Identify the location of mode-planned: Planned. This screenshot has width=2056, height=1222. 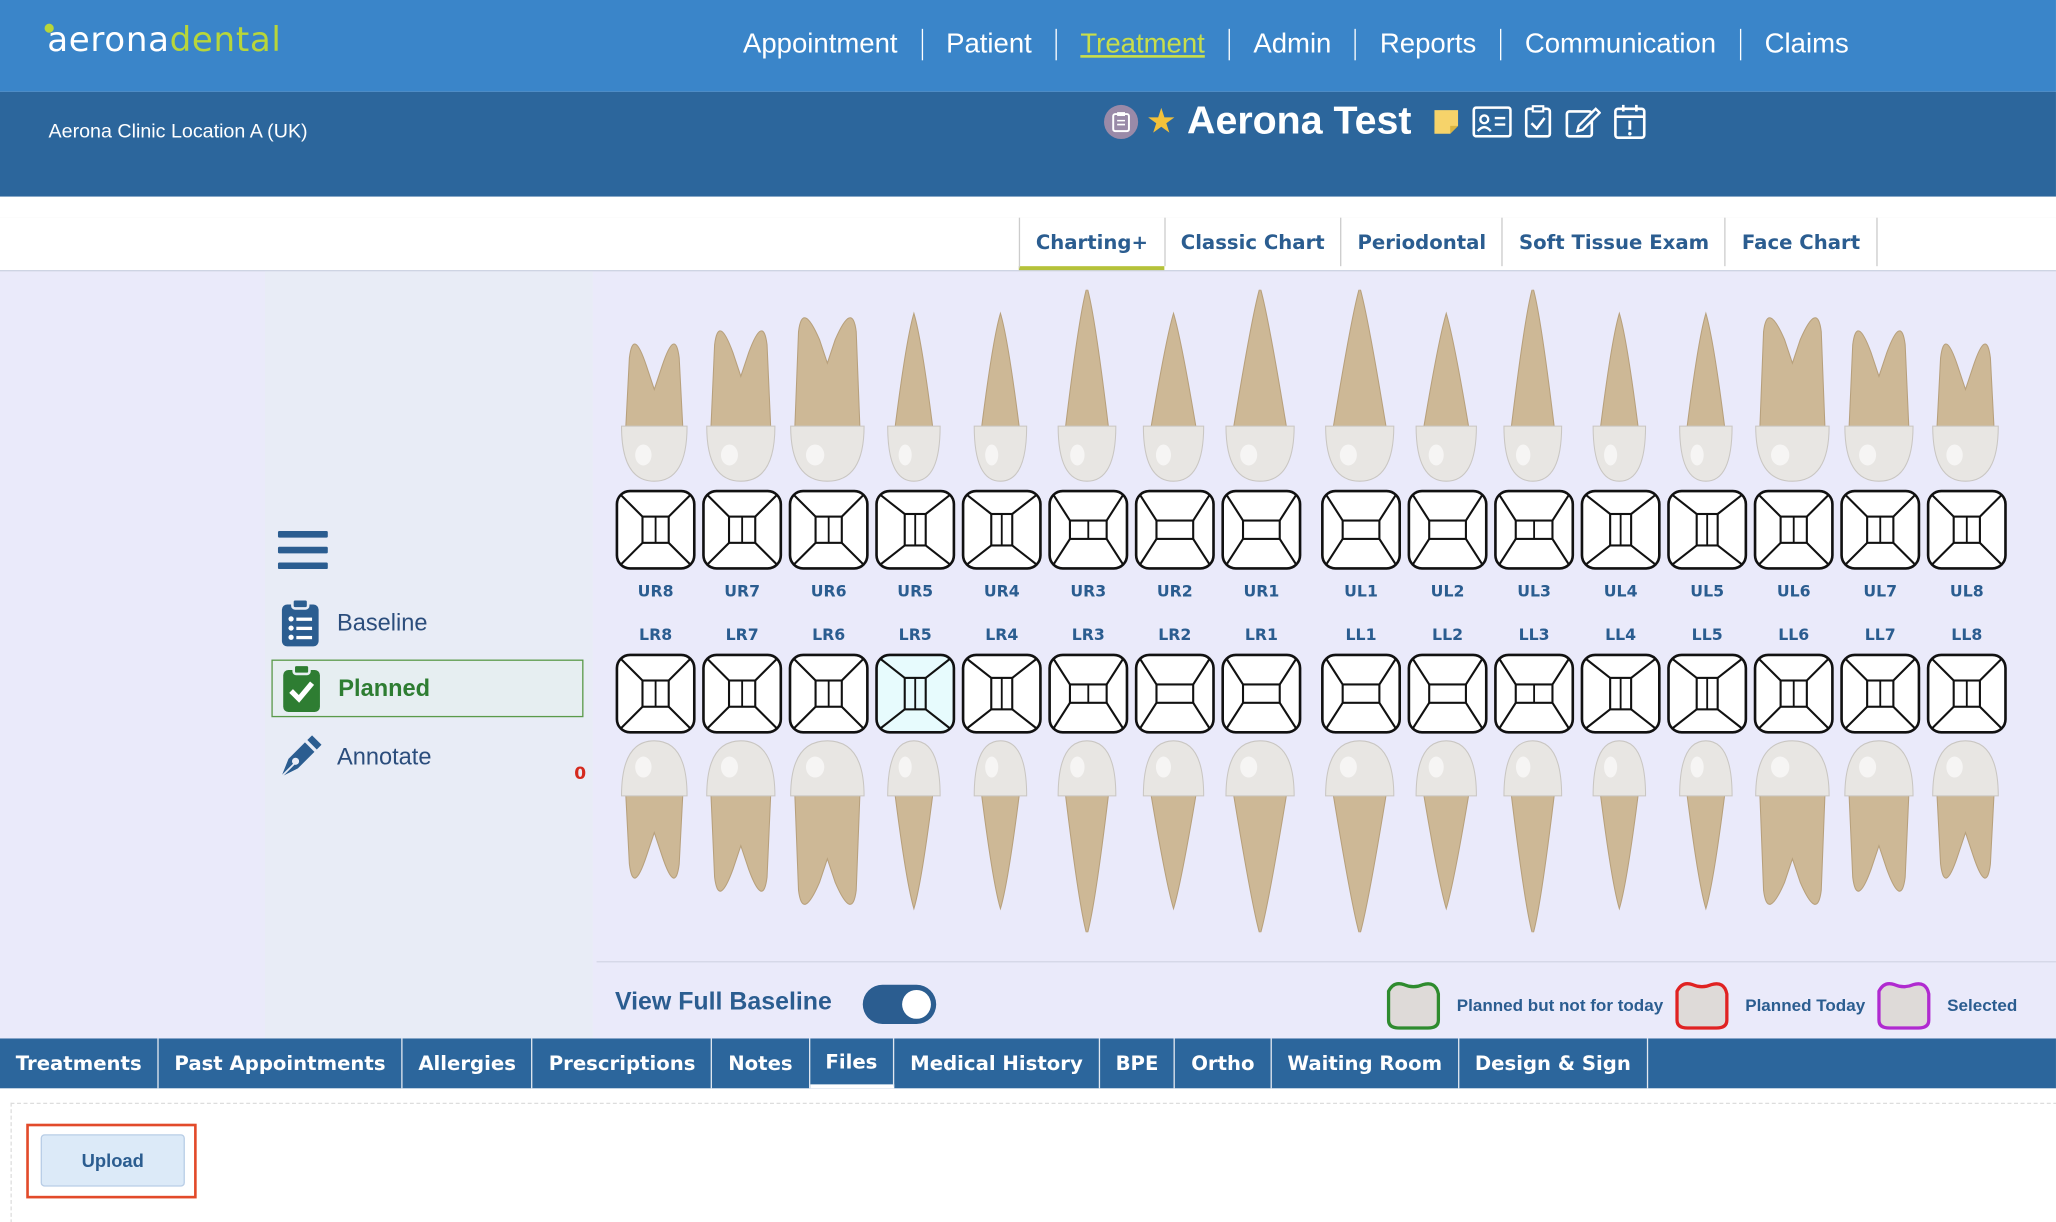
(427, 688).